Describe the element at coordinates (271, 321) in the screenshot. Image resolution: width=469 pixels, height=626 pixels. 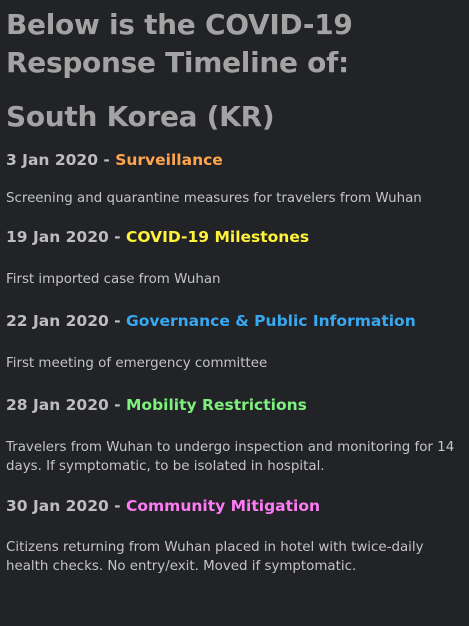
I see `event-category: Governance & Public Information` at that location.